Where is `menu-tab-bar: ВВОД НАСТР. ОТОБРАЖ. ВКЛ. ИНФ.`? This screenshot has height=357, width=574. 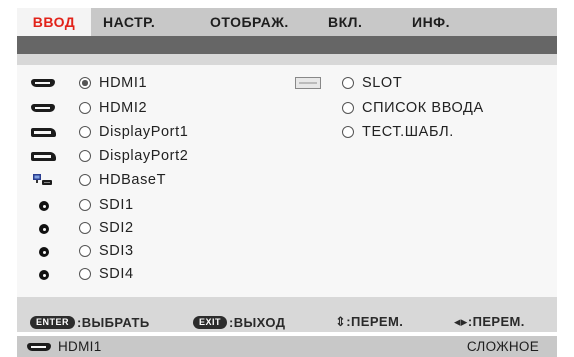 menu-tab-bar: ВВОД НАСТР. ОТОБРАЖ. ВКЛ. ИНФ. is located at coordinates (287, 22).